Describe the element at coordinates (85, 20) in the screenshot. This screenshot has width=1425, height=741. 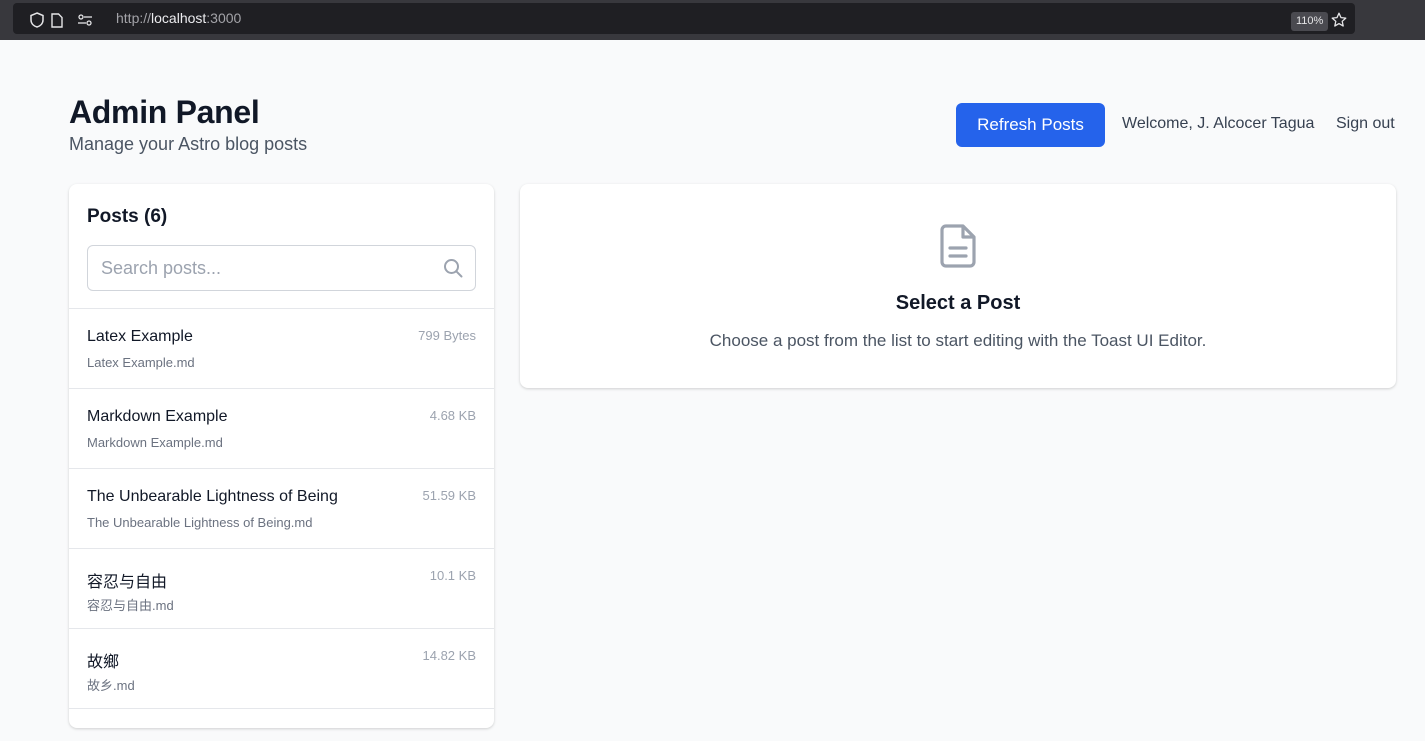
I see `permissions-icon` at that location.